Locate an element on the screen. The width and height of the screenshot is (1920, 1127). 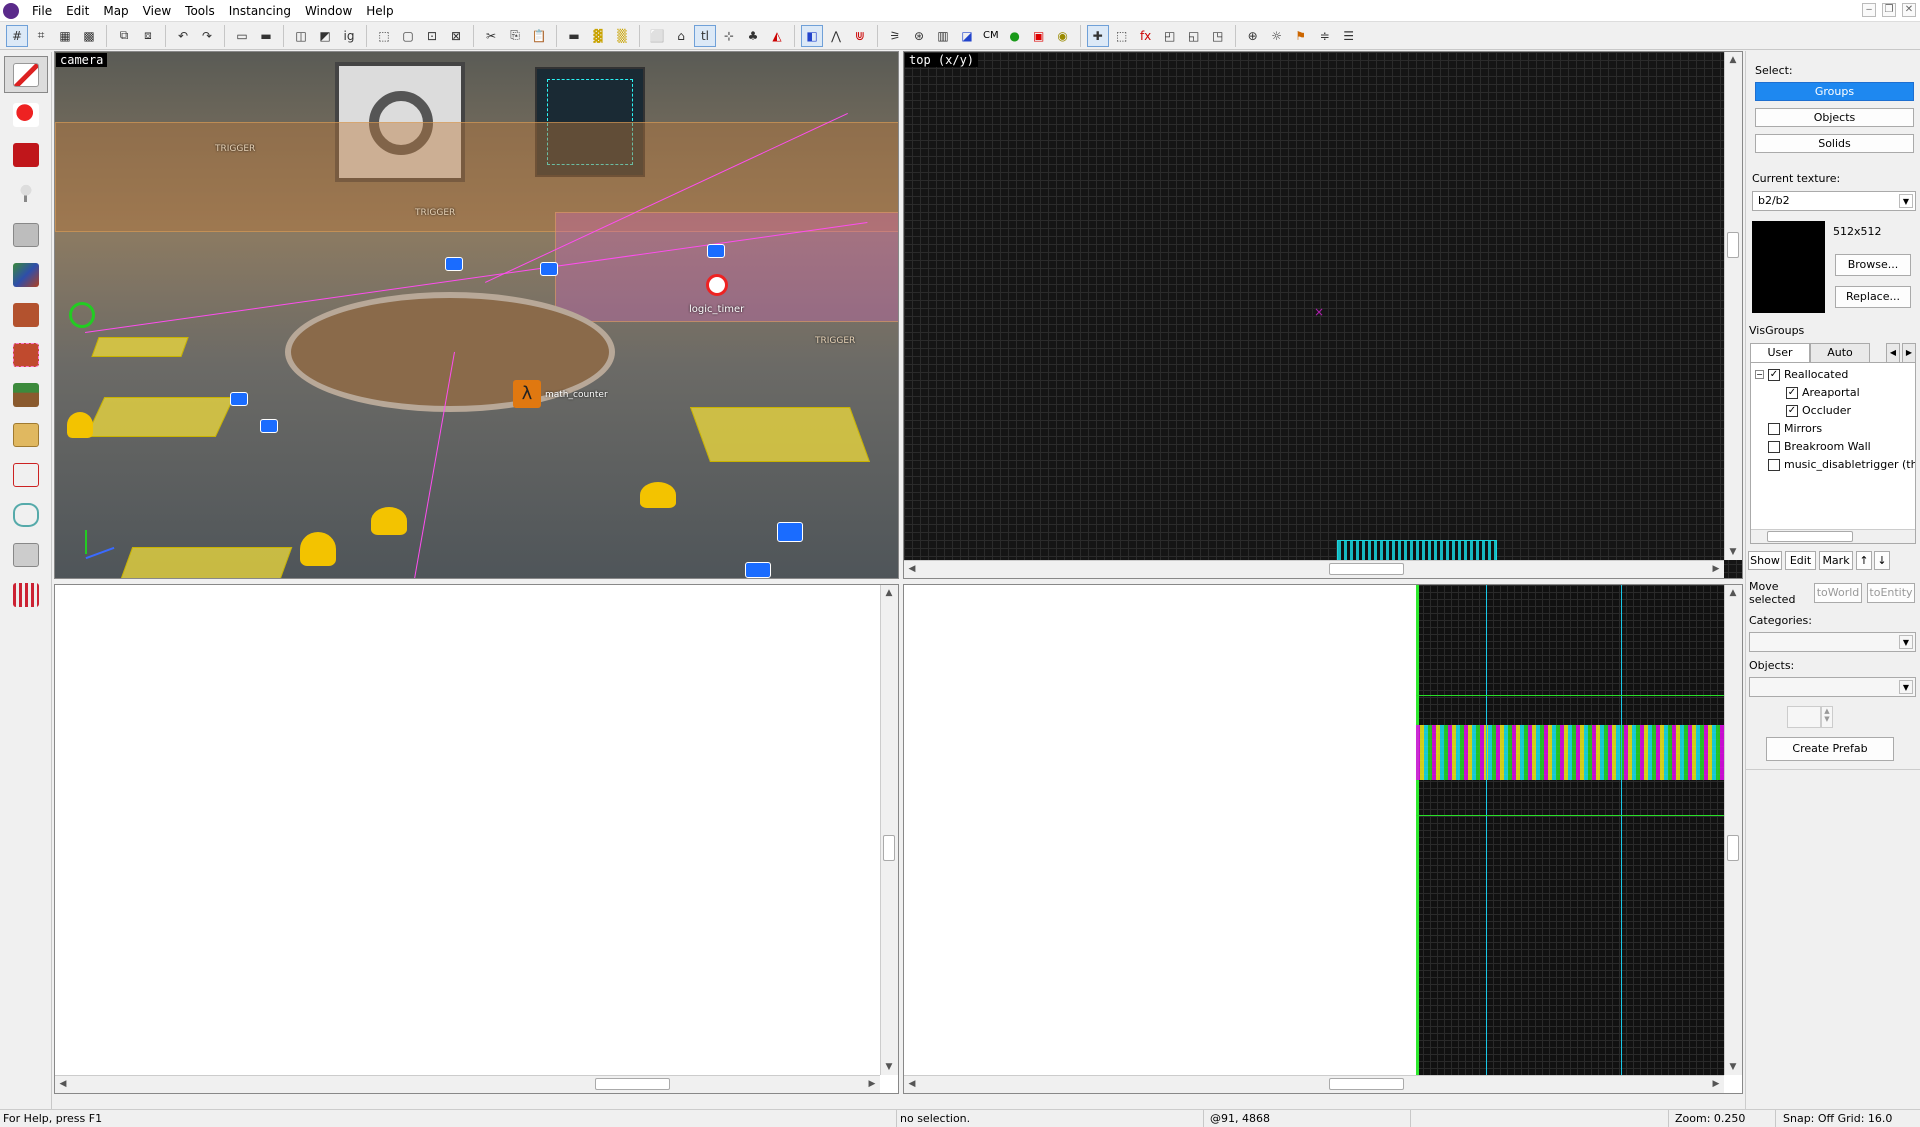
to-entity-button: toEntity is located at coordinates (1891, 593).